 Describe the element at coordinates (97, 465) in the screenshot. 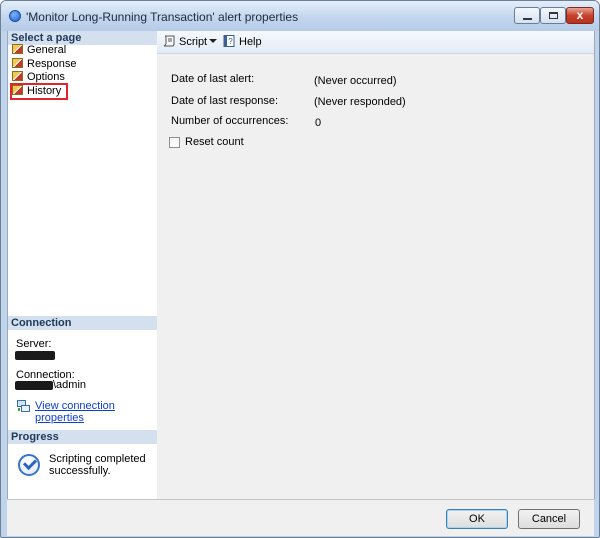

I see `progress-status: Scripting completed successfully.` at that location.